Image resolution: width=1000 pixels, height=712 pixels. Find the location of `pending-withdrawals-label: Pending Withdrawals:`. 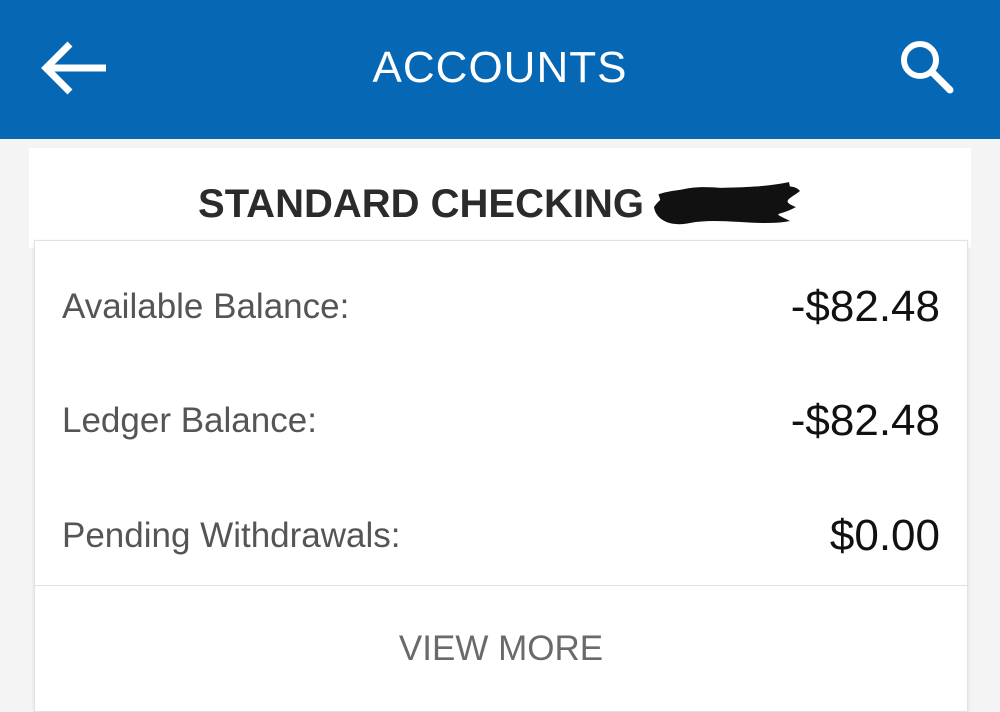

pending-withdrawals-label: Pending Withdrawals: is located at coordinates (231, 535).